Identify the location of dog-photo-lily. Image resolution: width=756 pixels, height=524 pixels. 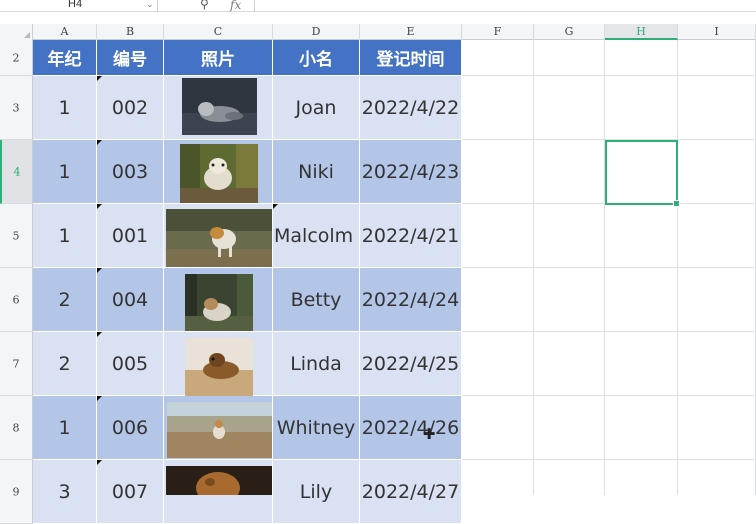
(219, 480).